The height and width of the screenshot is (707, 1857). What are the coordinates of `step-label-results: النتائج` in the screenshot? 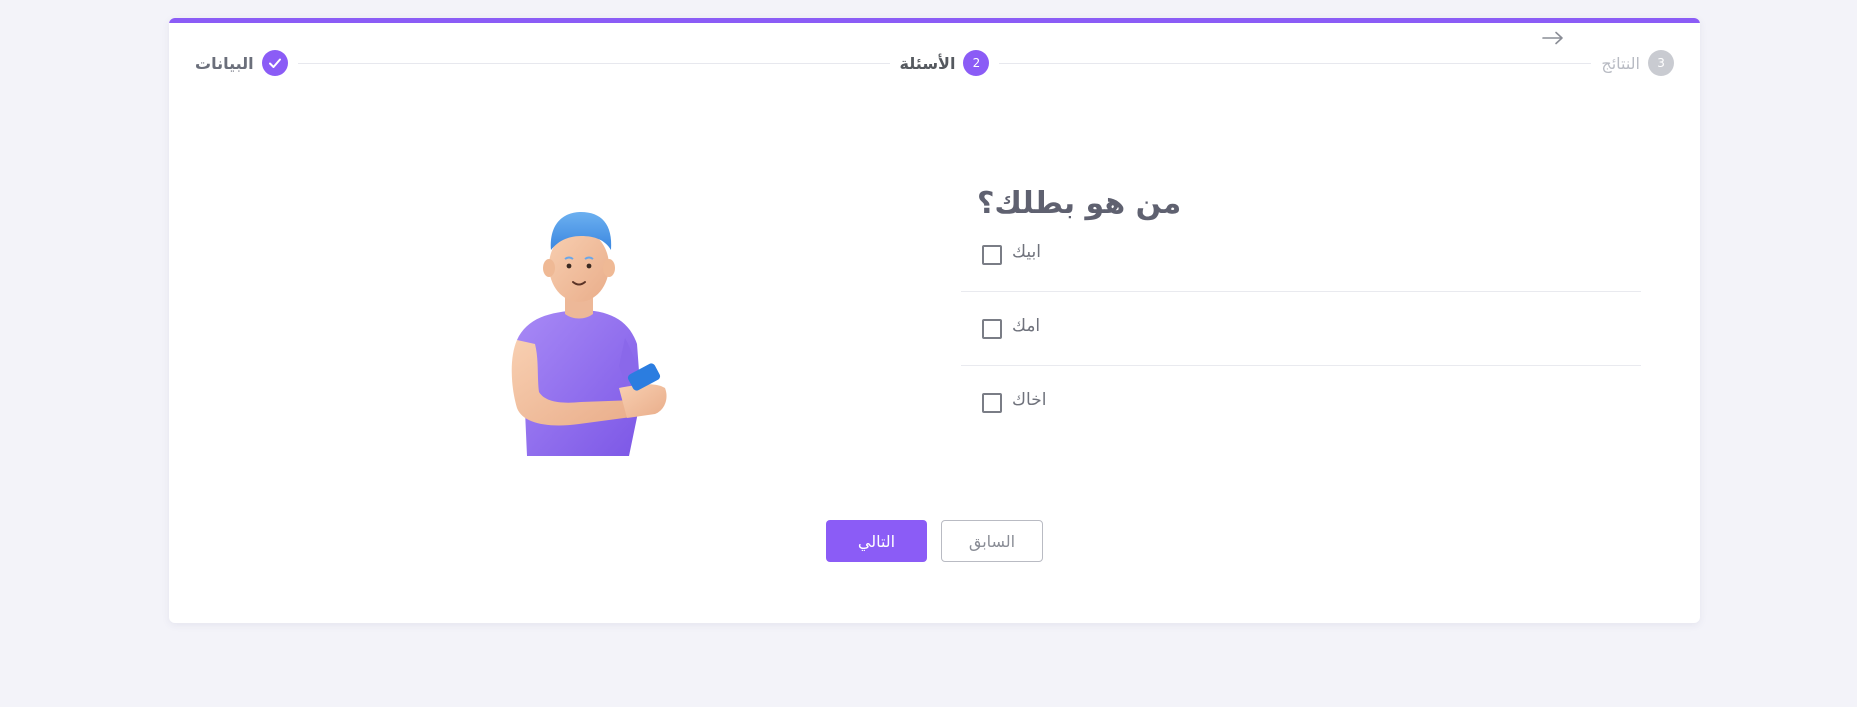 It's located at (1620, 63).